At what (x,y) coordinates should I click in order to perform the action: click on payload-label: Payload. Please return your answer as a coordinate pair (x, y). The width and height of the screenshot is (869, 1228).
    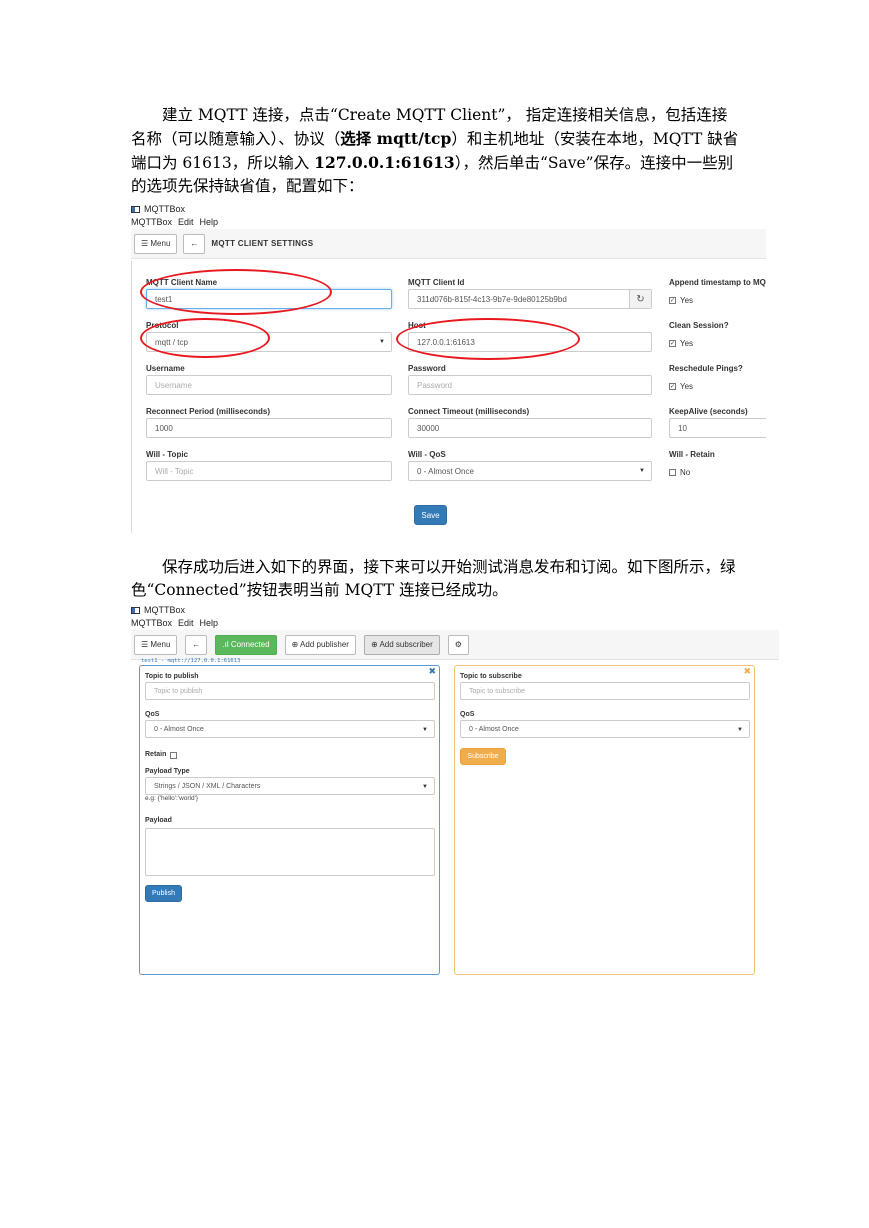
    Looking at the image, I should click on (158, 820).